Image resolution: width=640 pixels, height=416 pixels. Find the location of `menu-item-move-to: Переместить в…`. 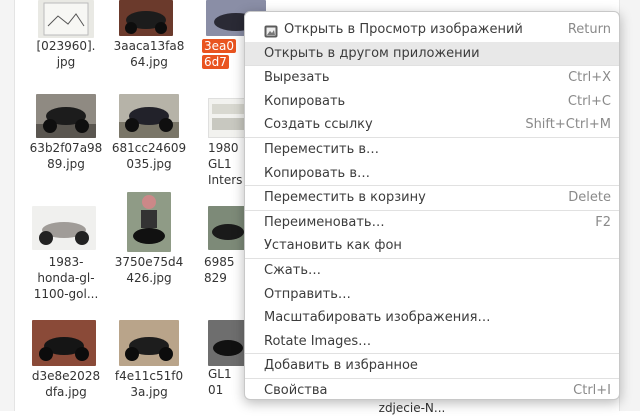

menu-item-move-to: Переместить в… is located at coordinates (432, 150).